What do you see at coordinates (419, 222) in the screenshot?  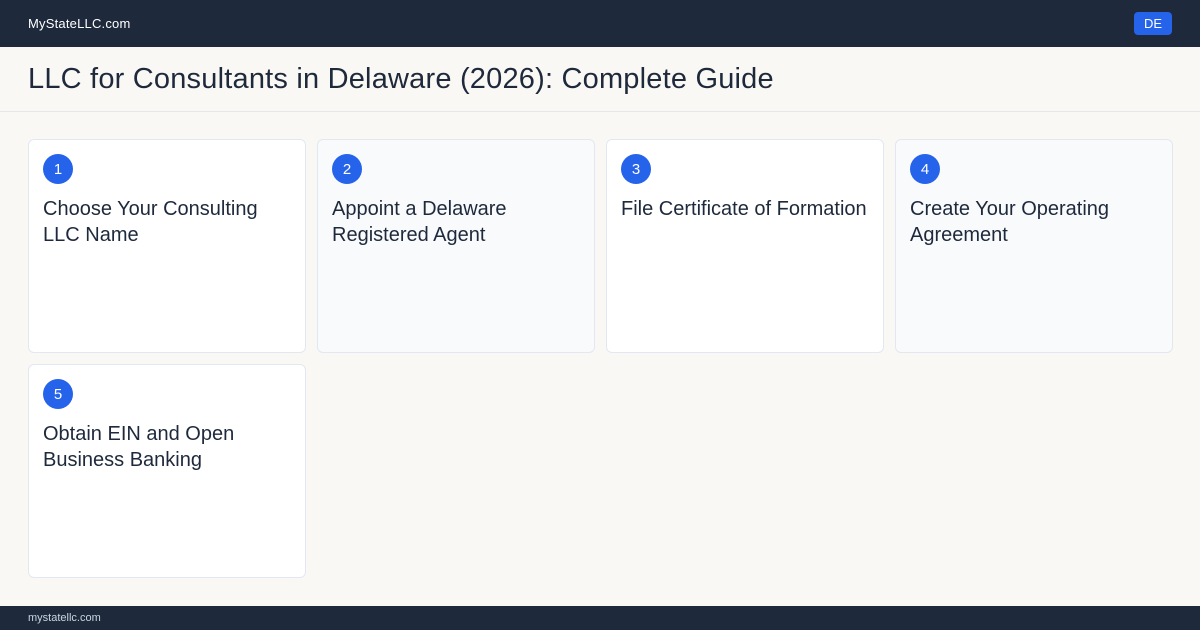 I see `step-title: Appoint a Delaware Registered Agent` at bounding box center [419, 222].